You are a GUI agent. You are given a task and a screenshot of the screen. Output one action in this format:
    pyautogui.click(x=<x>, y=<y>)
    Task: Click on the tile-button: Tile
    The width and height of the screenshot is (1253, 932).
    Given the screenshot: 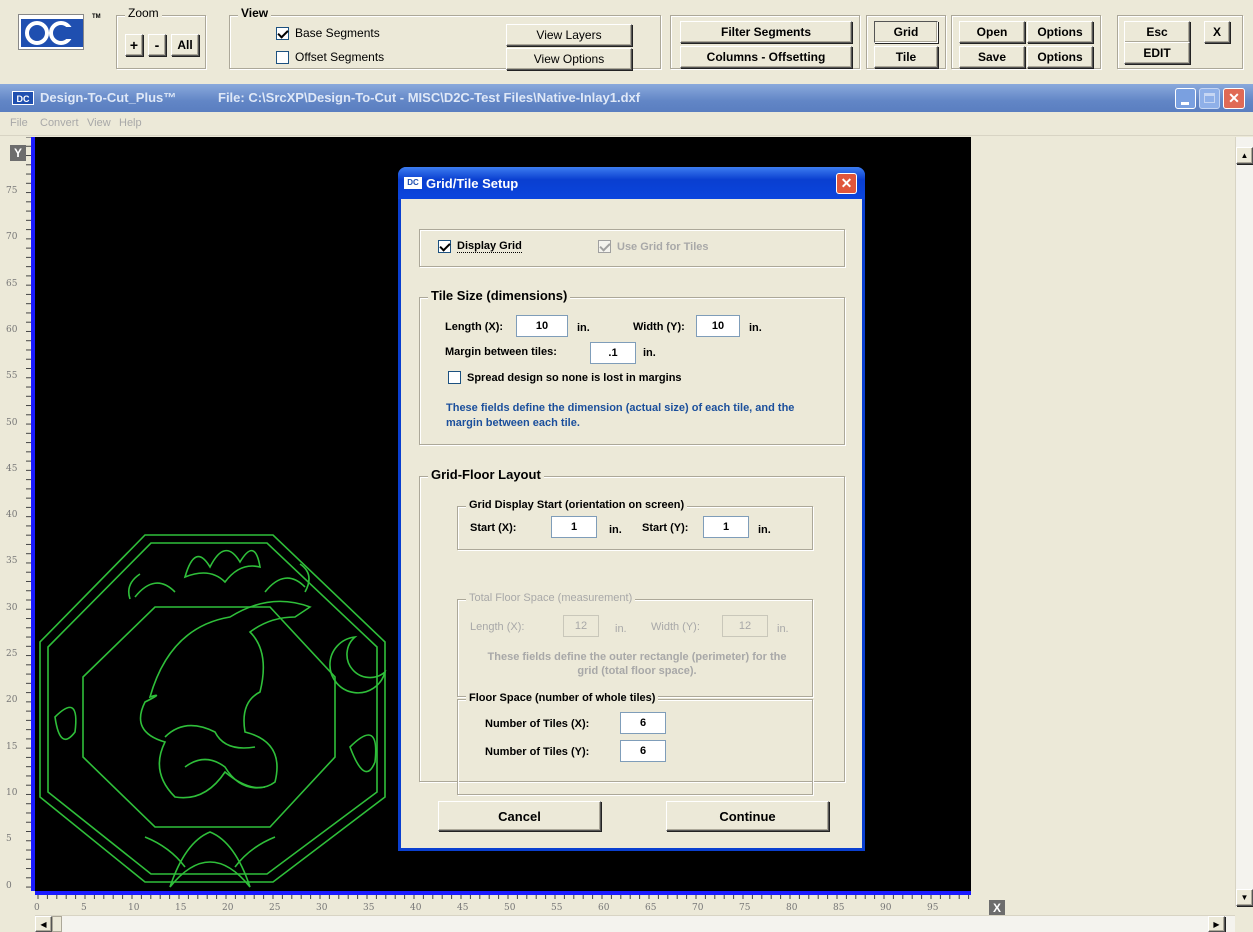 What is the action you would take?
    pyautogui.click(x=906, y=57)
    